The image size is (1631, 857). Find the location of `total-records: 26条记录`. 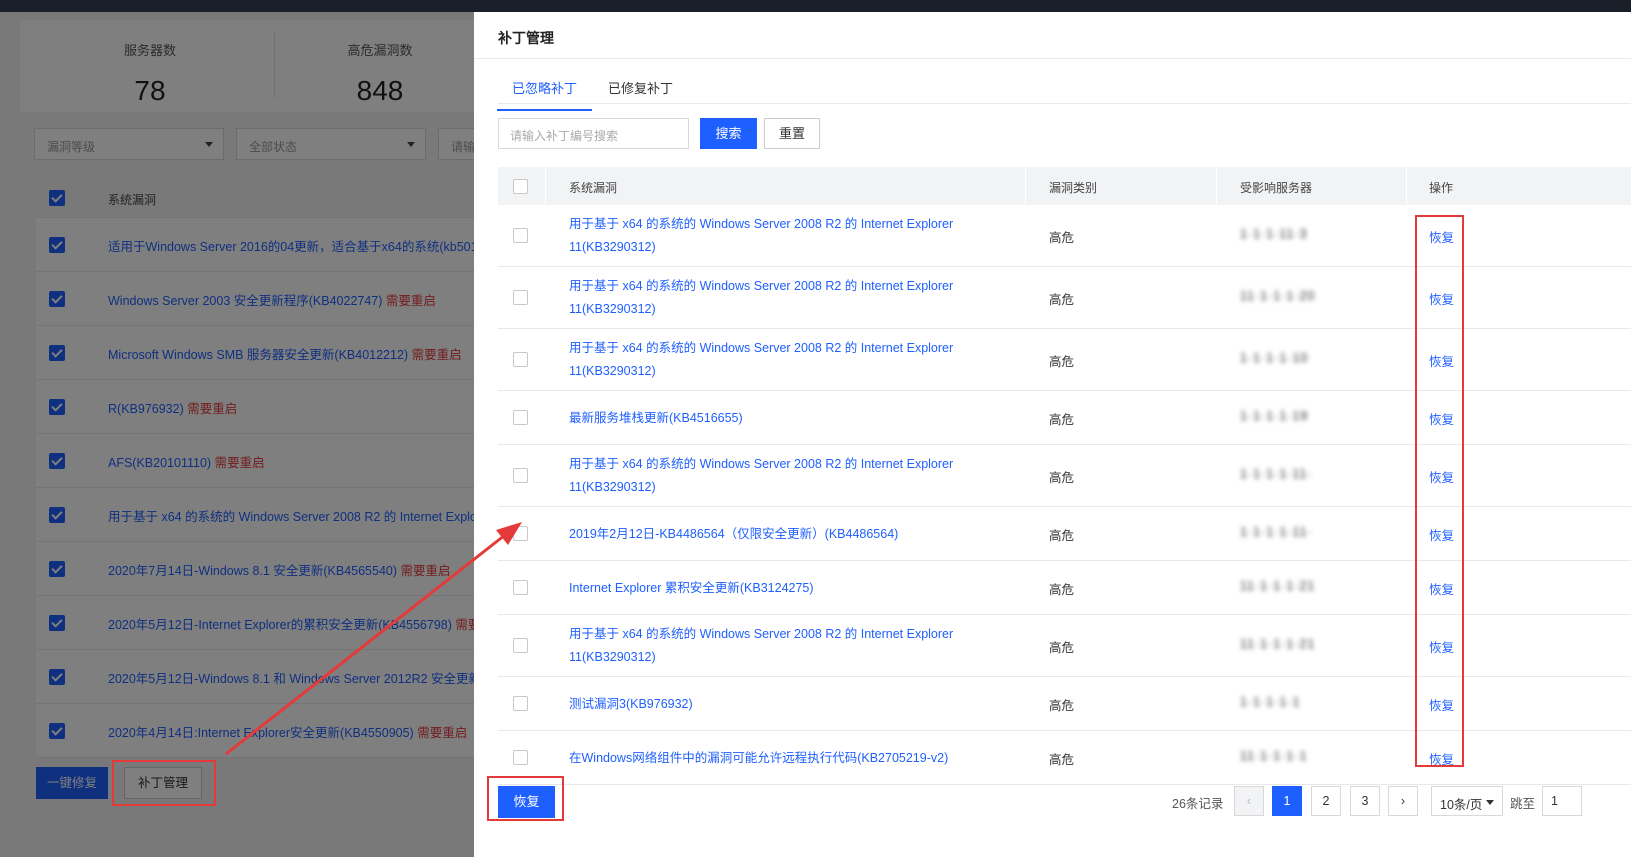

total-records: 26条记录 is located at coordinates (1198, 804).